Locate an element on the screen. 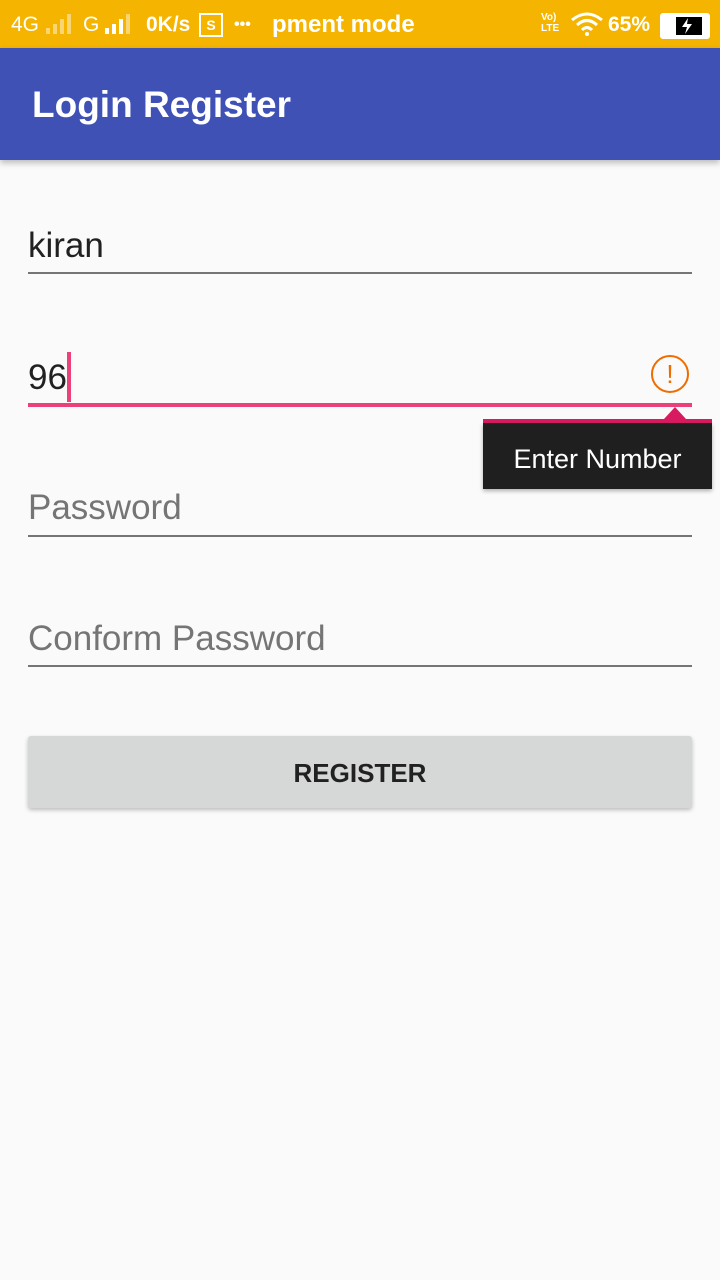  confirm-password-placeholder: Conform Password is located at coordinates (177, 638).